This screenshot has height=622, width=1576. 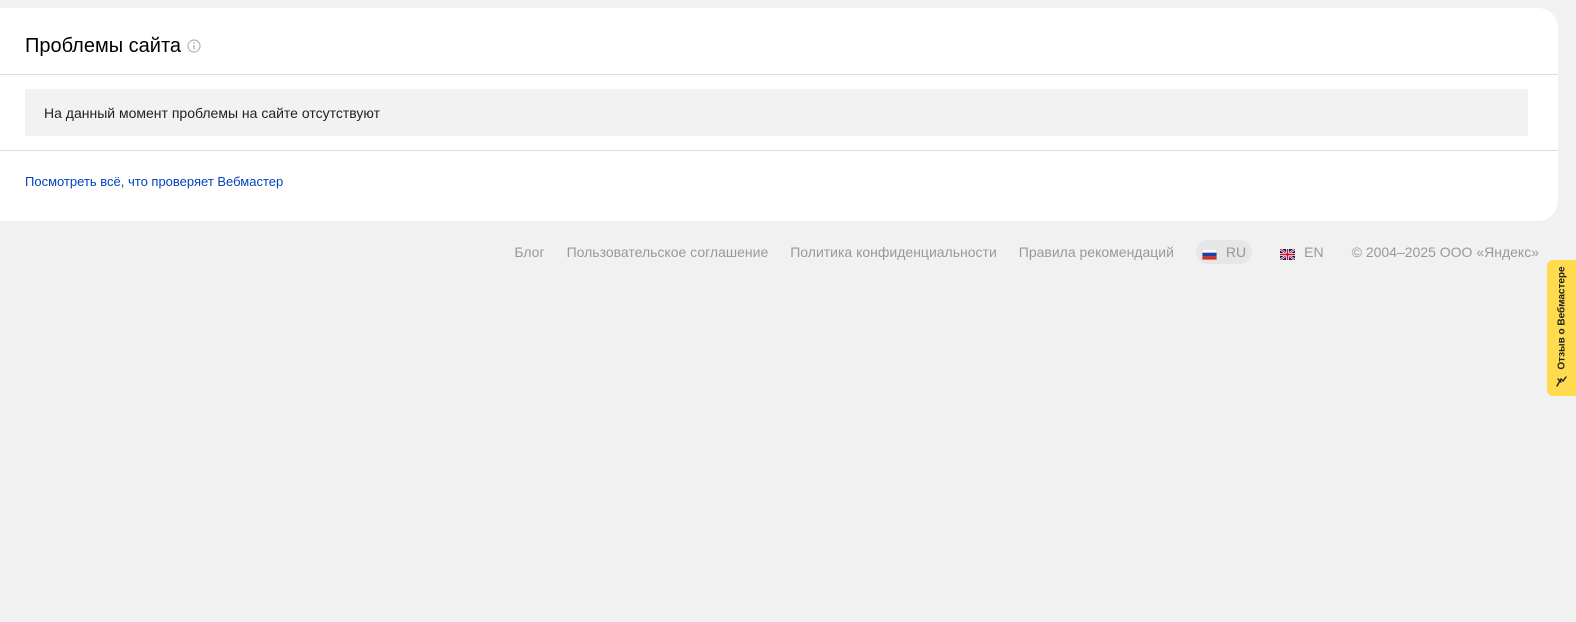 What do you see at coordinates (1209, 253) in the screenshot?
I see `russia-flag-icon` at bounding box center [1209, 253].